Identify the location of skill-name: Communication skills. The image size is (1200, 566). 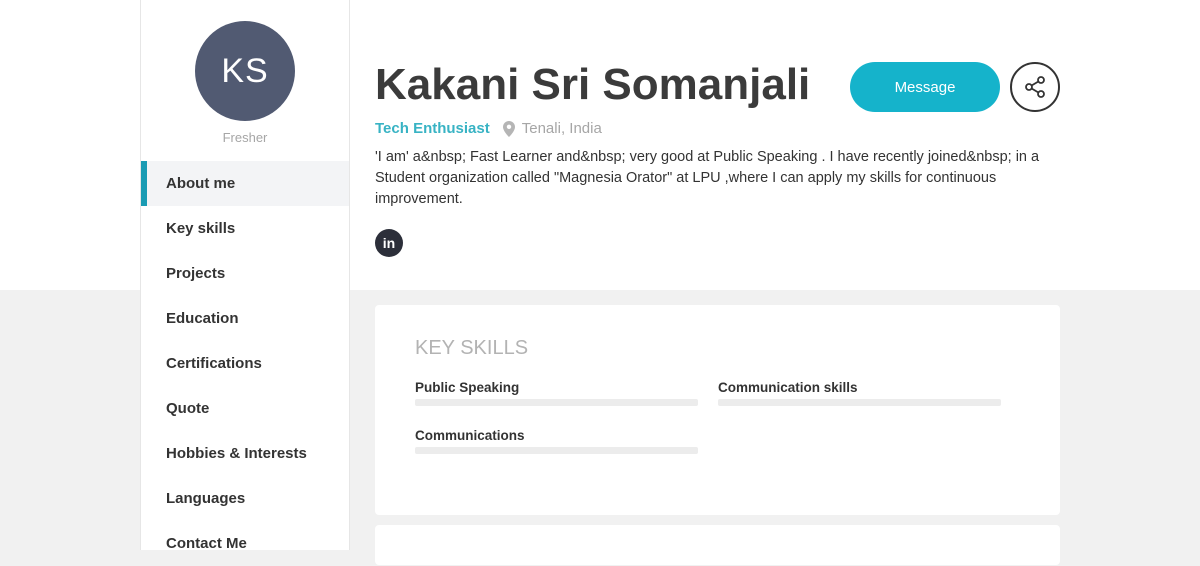
(788, 387).